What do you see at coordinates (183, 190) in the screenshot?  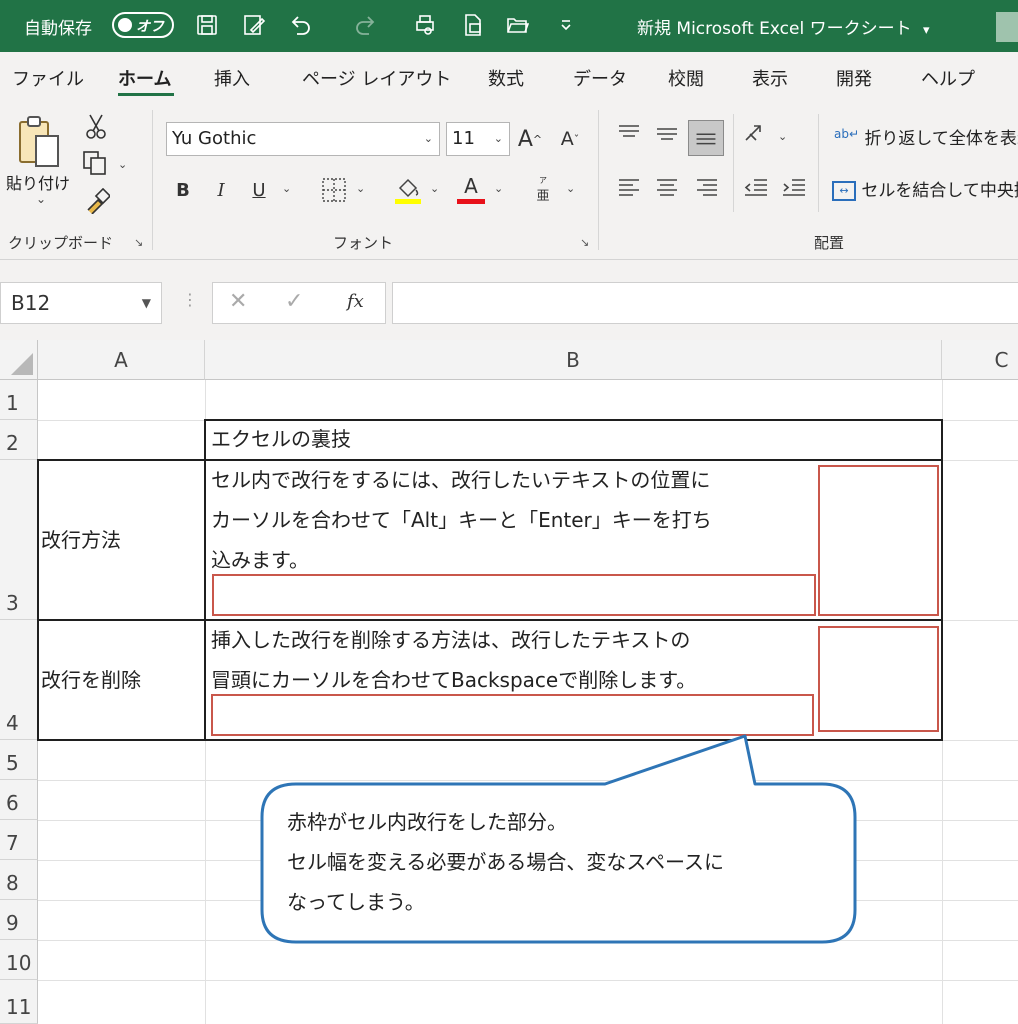 I see `bold-button: B` at bounding box center [183, 190].